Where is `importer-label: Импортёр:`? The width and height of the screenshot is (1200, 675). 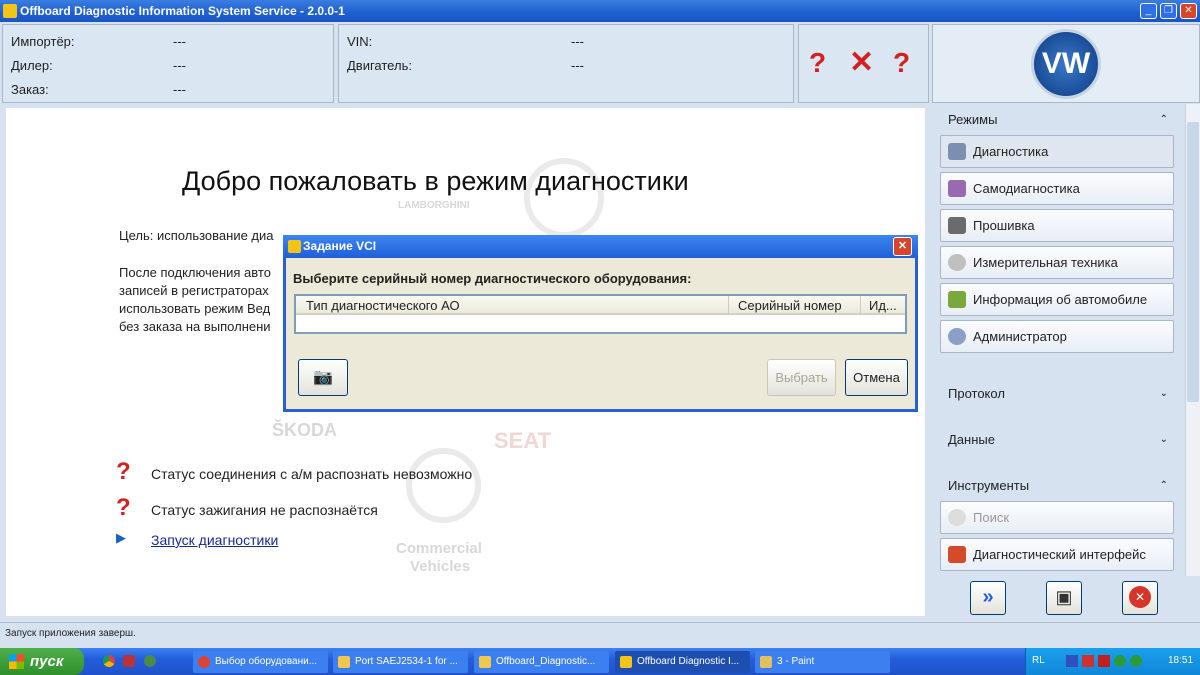
importer-label: Импортёр: is located at coordinates (43, 41).